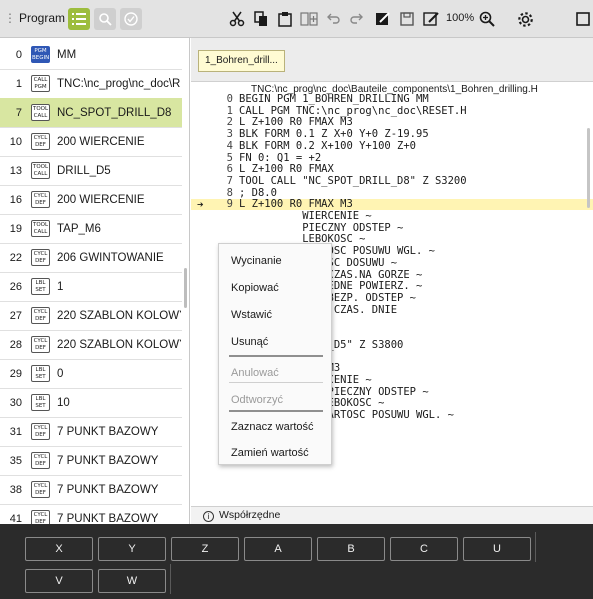 This screenshot has width=593, height=599. What do you see at coordinates (91, 258) in the screenshot?
I see `program-row: 22 CYCL DEF 206 GWINTOWANIE` at bounding box center [91, 258].